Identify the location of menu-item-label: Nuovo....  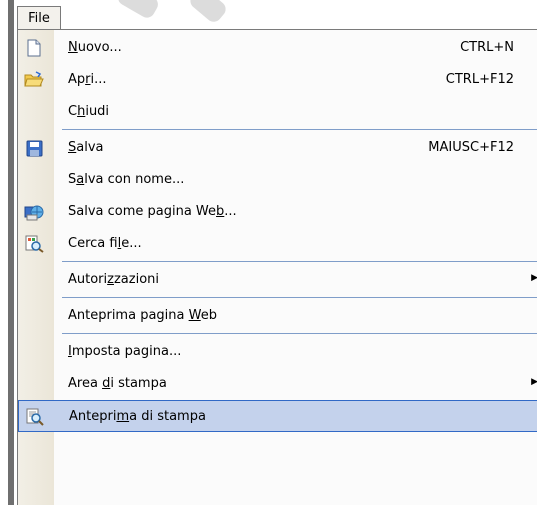
(95, 47).